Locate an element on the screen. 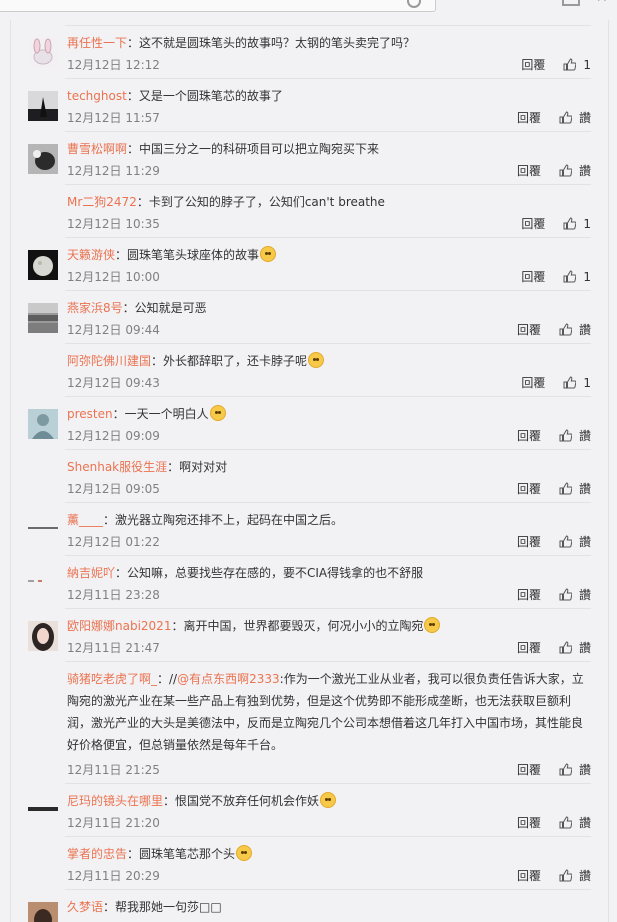 Image resolution: width=617 pixels, height=922 pixels. username-link: 薰____ is located at coordinates (85, 520).